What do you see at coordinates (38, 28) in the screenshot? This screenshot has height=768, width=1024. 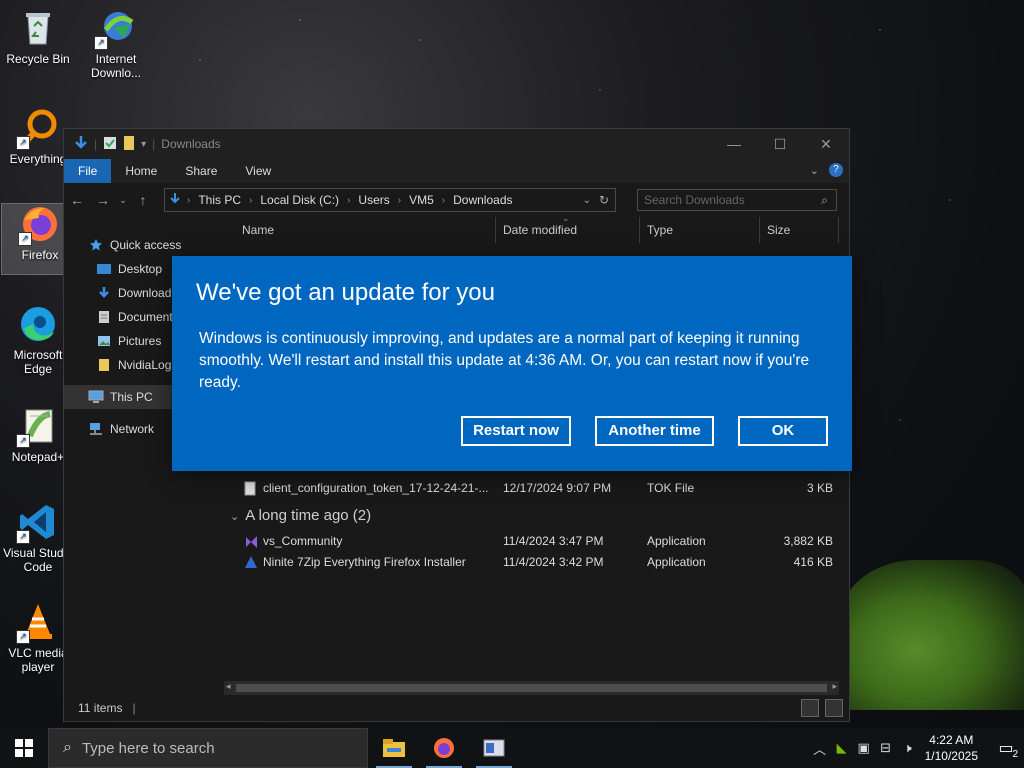 I see `recycle-bin-icon` at bounding box center [38, 28].